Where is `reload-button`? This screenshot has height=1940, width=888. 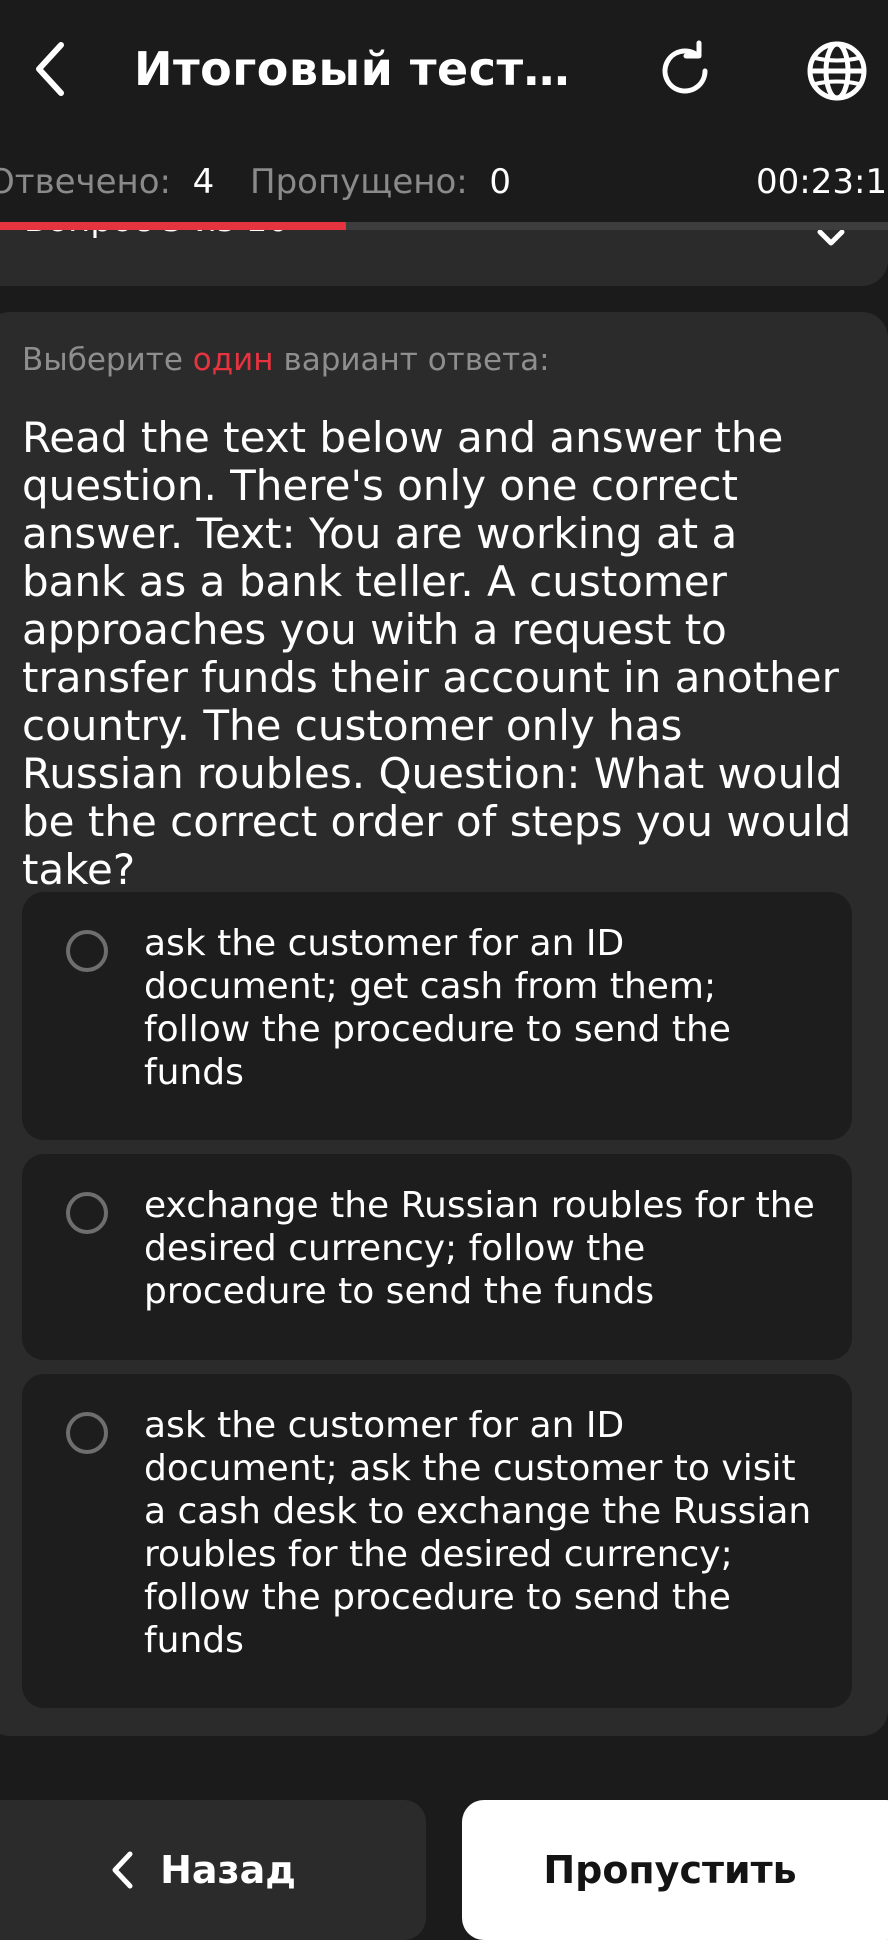 reload-button is located at coordinates (685, 71).